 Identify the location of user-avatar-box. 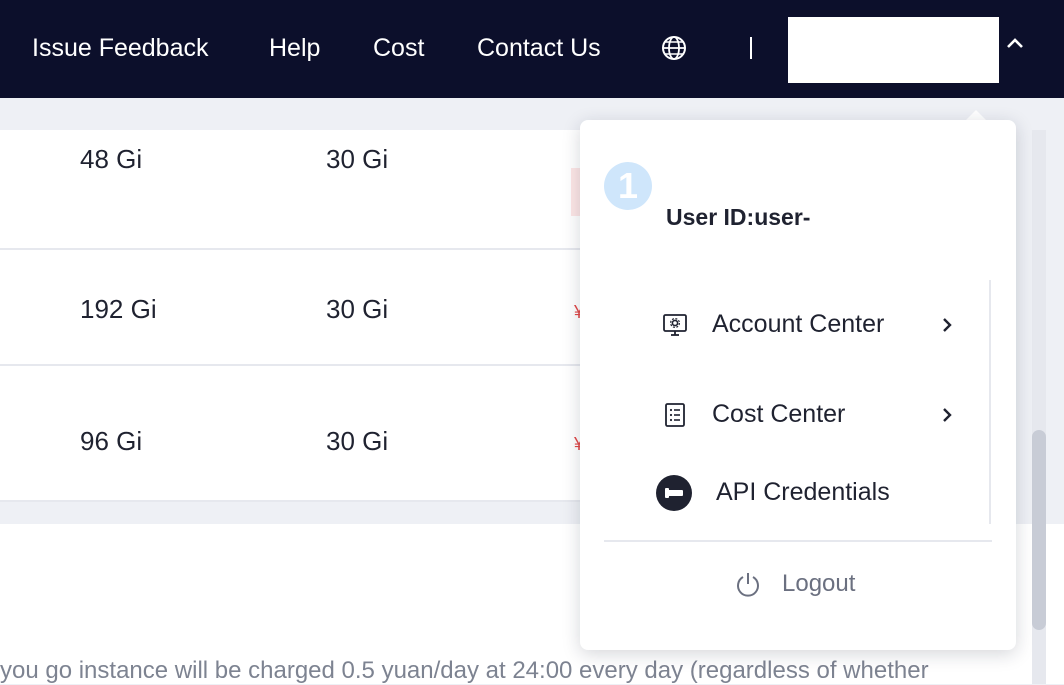
(893, 50).